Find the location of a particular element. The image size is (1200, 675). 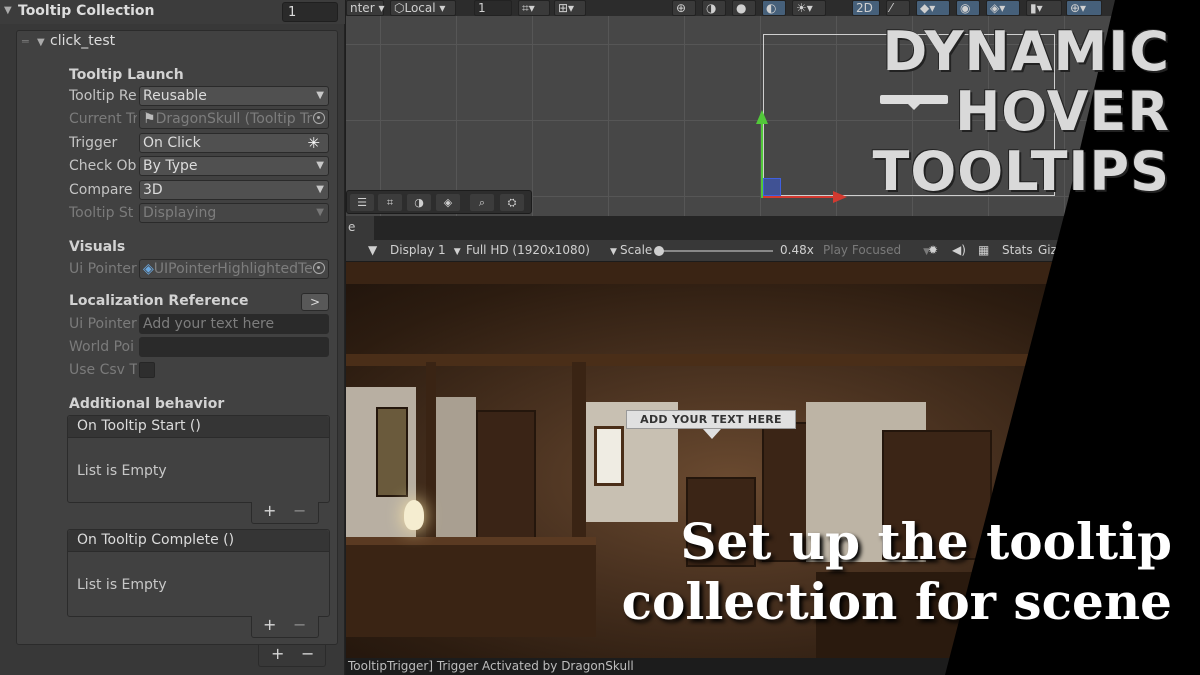

headline-tooltips: TOOLTIPS is located at coordinates (1021, 171).